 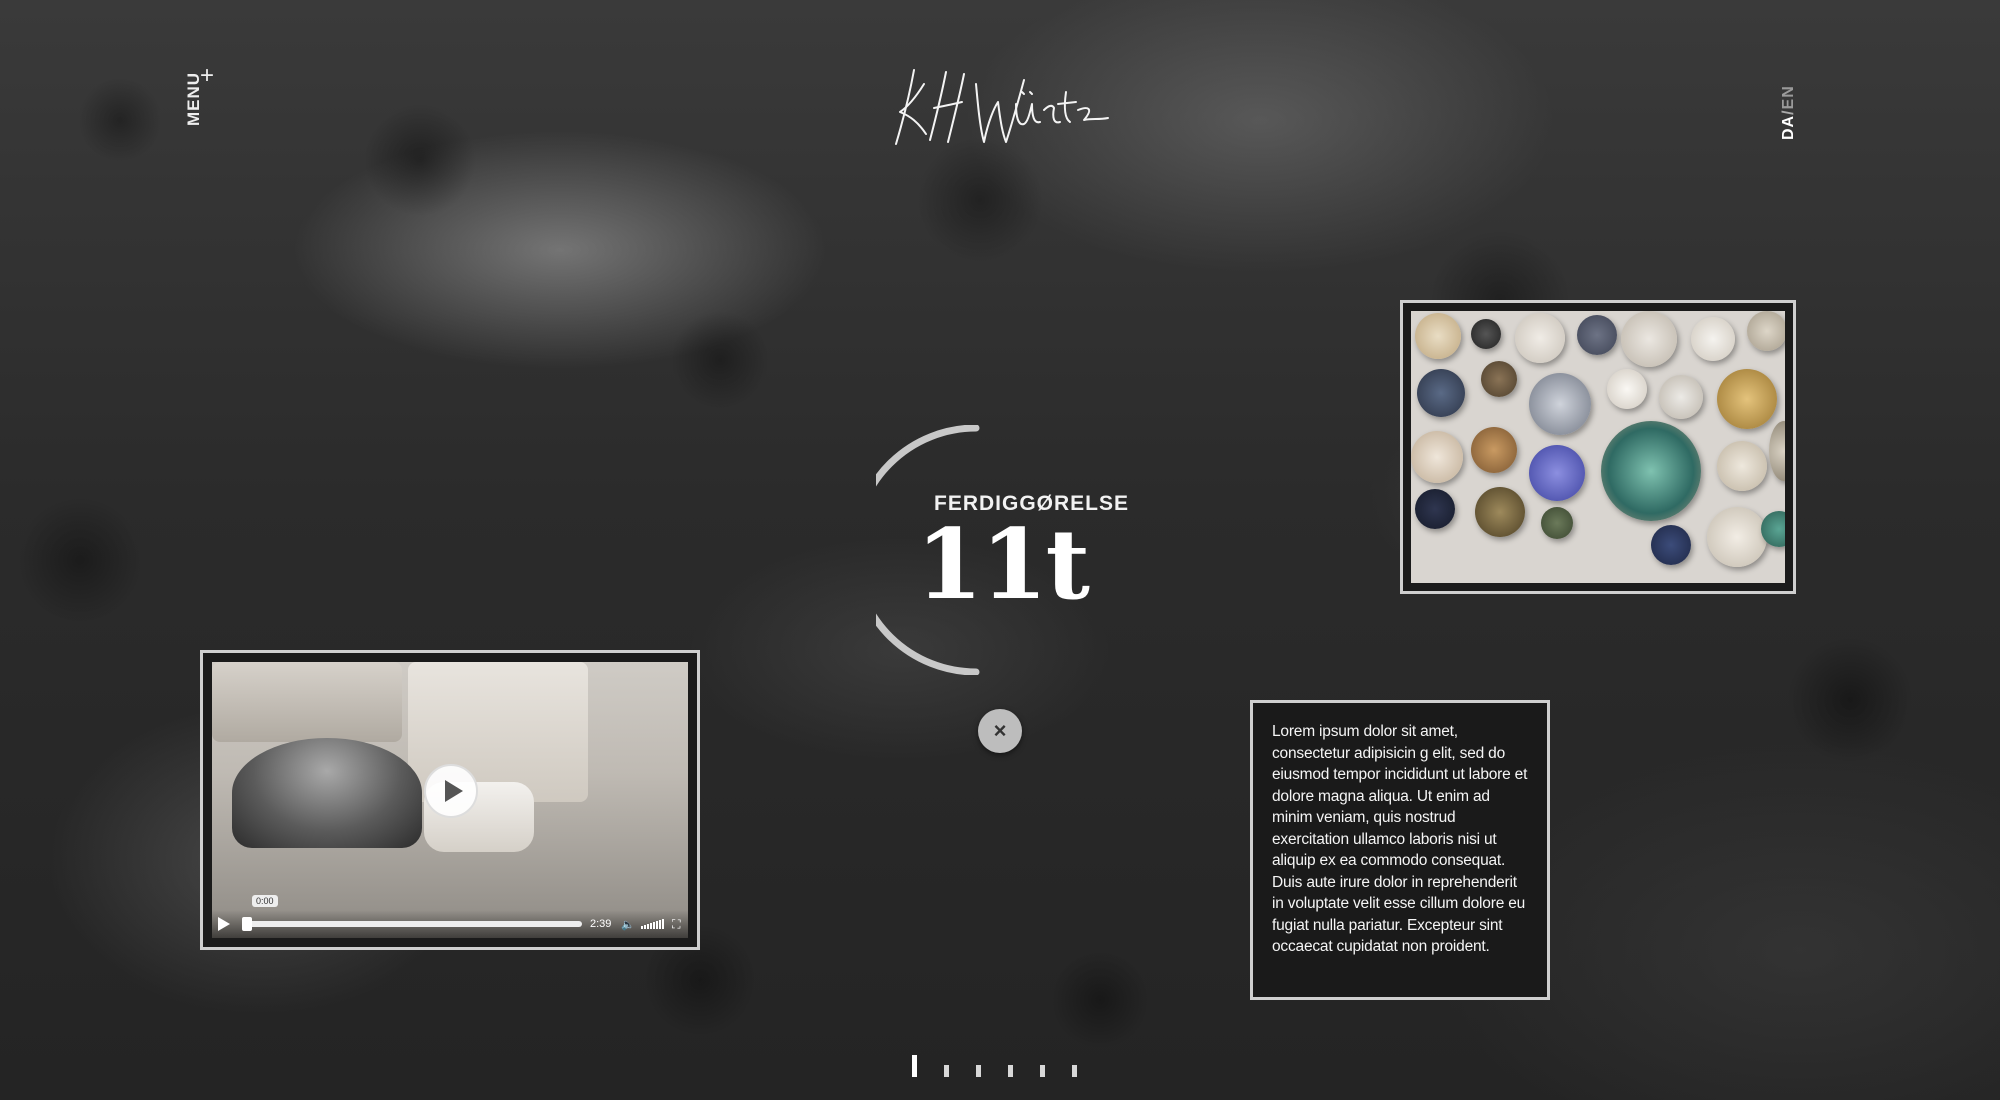 What do you see at coordinates (247, 924) in the screenshot?
I see `scrubber-handle` at bounding box center [247, 924].